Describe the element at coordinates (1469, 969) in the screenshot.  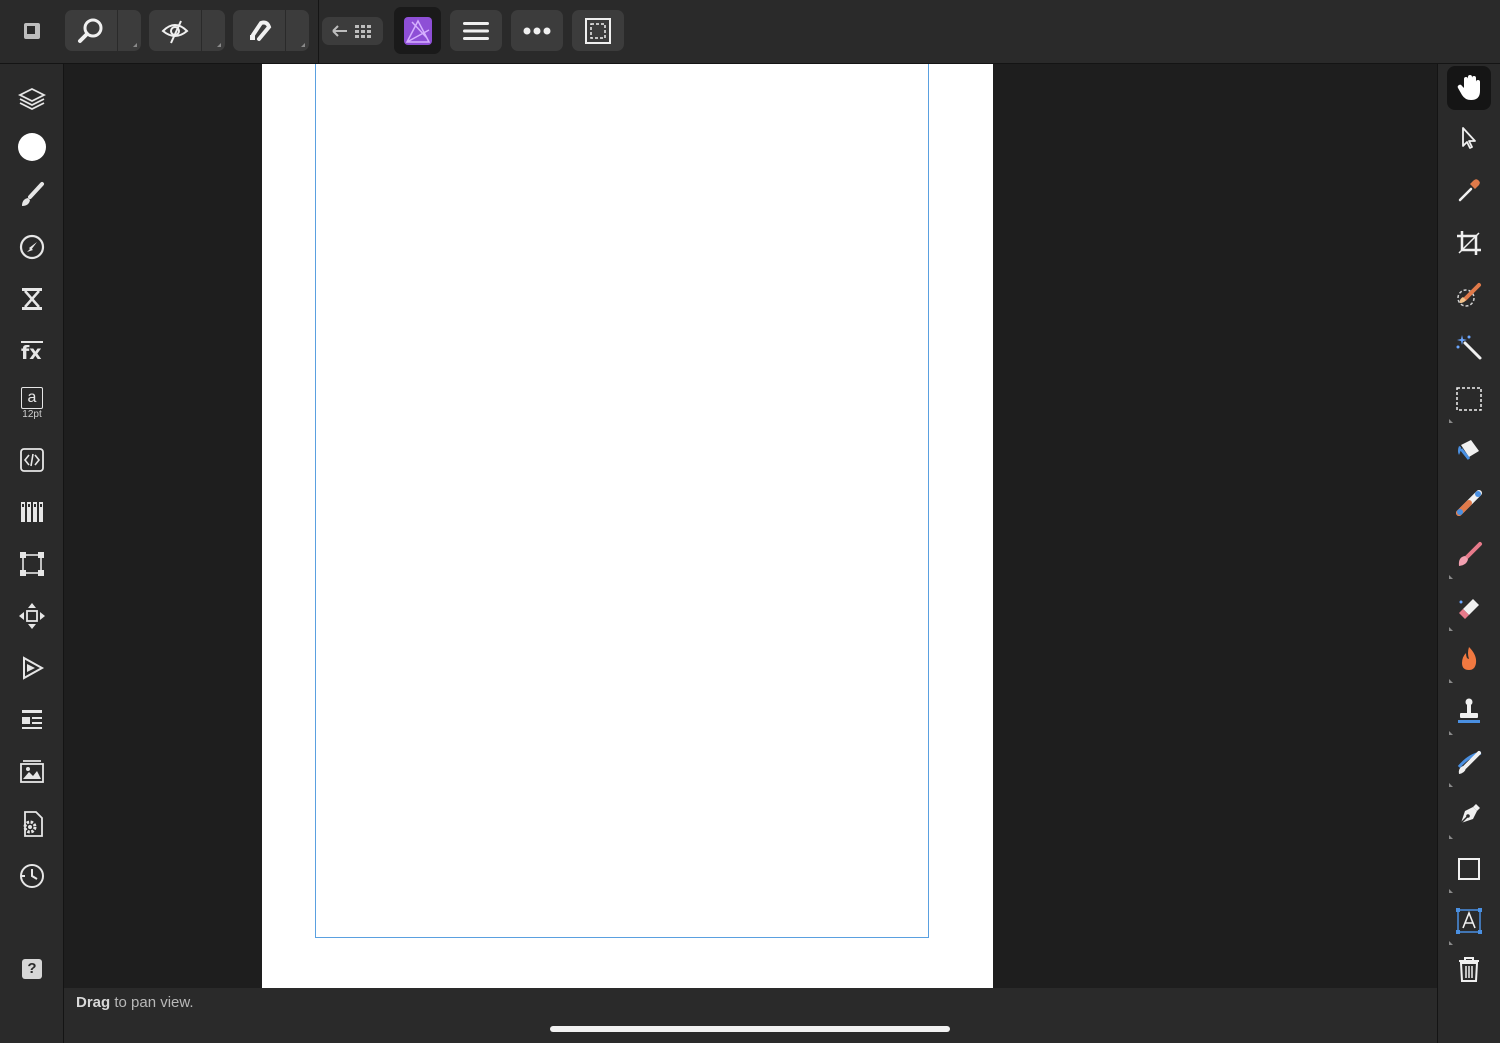
I see `delete-icon` at that location.